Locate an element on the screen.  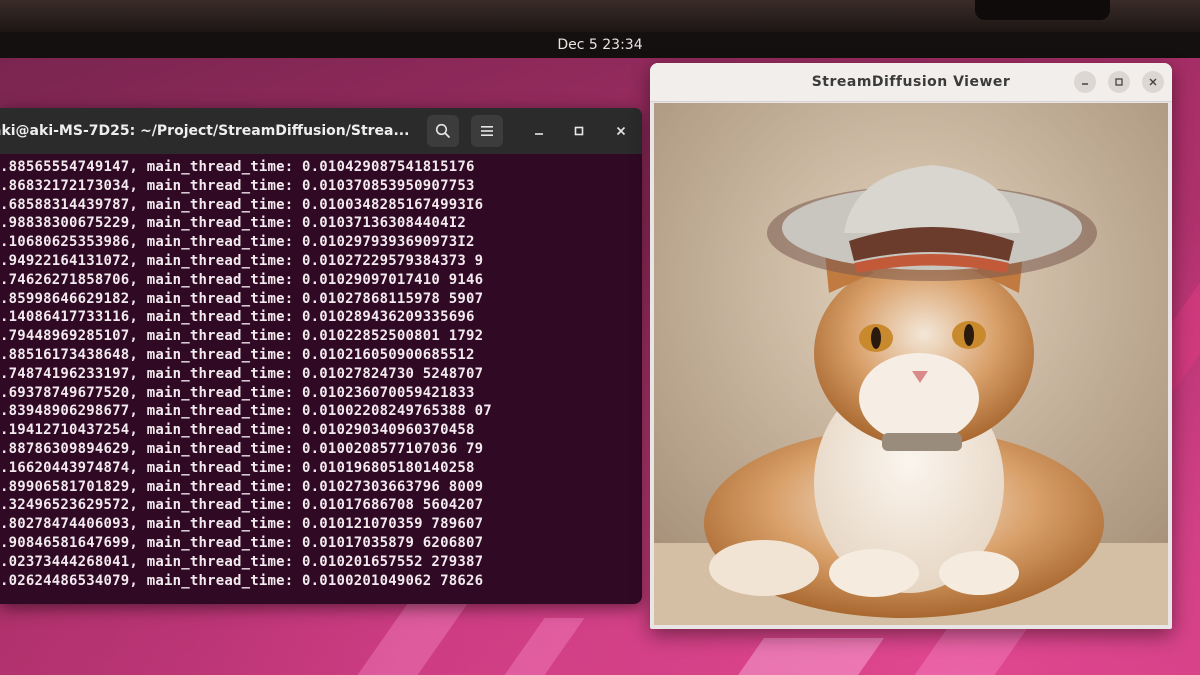
terminal-maximize-button is located at coordinates (579, 131).